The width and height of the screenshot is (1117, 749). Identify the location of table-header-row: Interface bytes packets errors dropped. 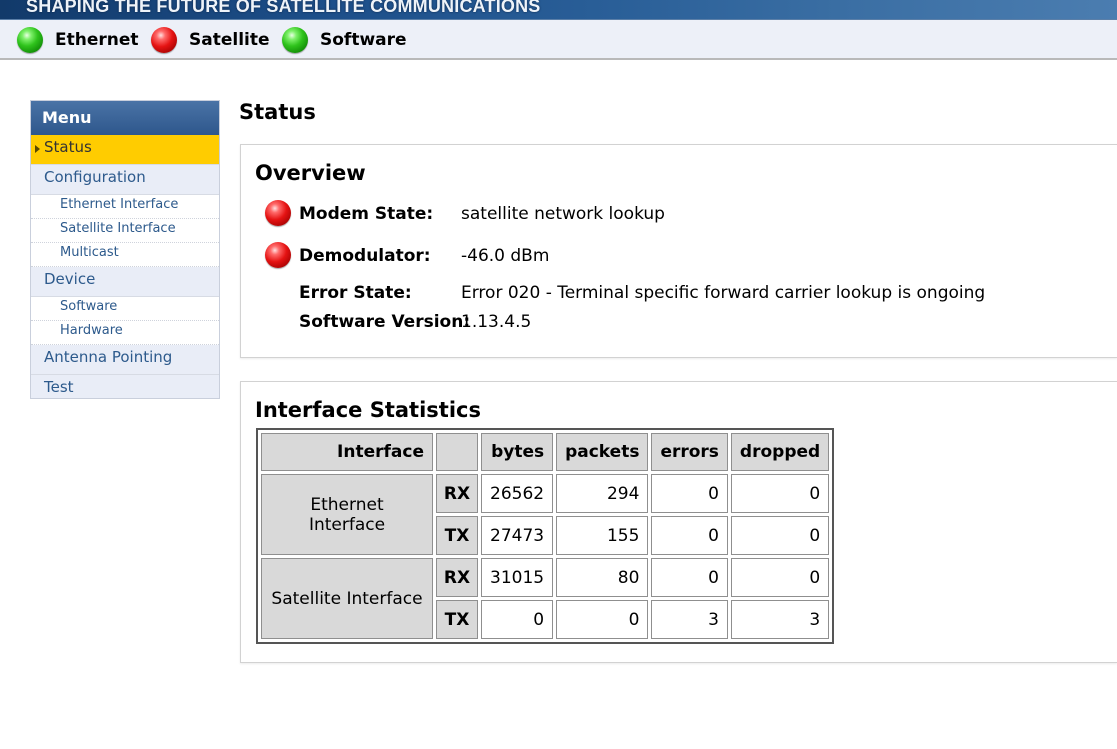
(545, 452).